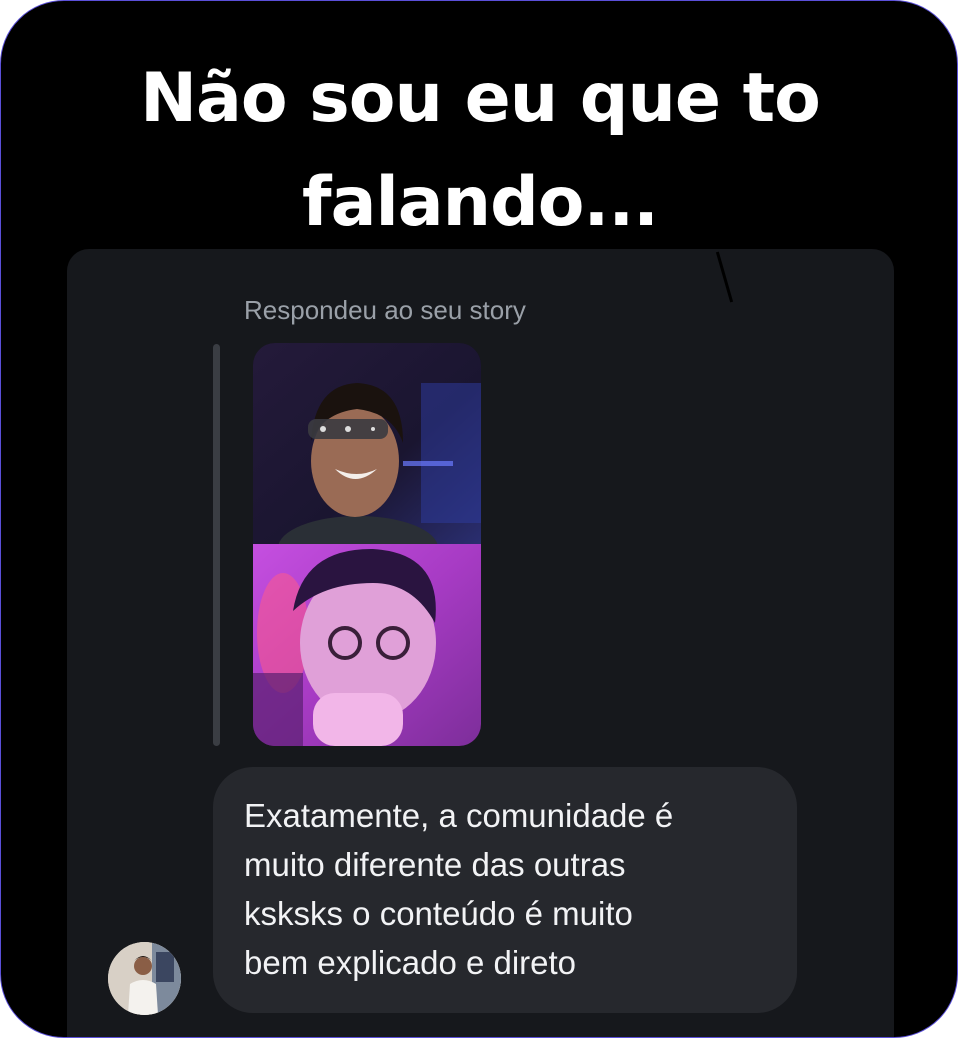 The image size is (960, 1040). I want to click on avatar-image, so click(144, 978).